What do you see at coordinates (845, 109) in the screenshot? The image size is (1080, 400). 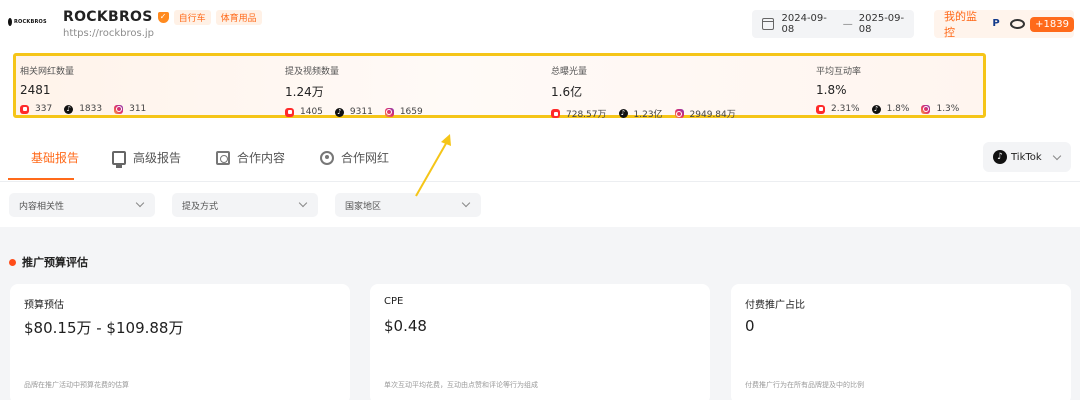 I see `youtube-value: 2.31%` at bounding box center [845, 109].